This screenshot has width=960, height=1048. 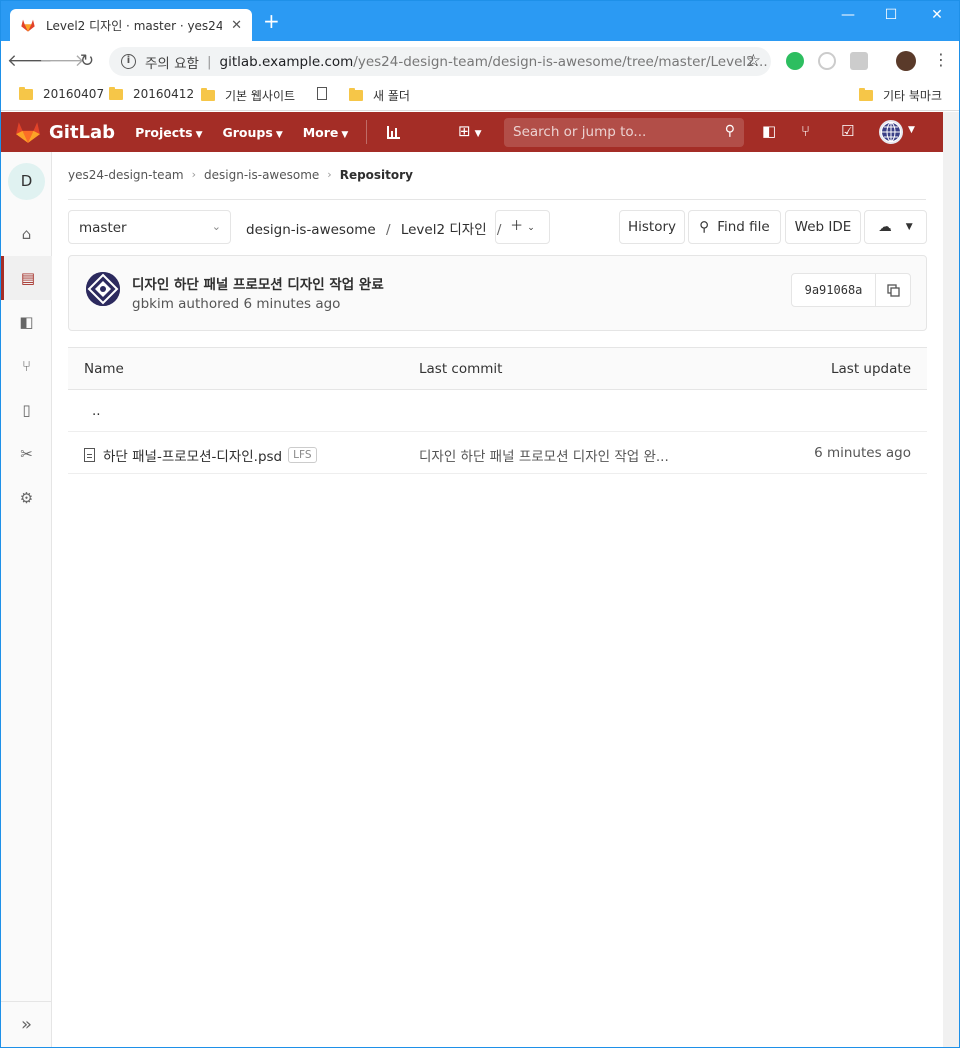 What do you see at coordinates (286, 61) in the screenshot?
I see `url-host: gitlab.example.com` at bounding box center [286, 61].